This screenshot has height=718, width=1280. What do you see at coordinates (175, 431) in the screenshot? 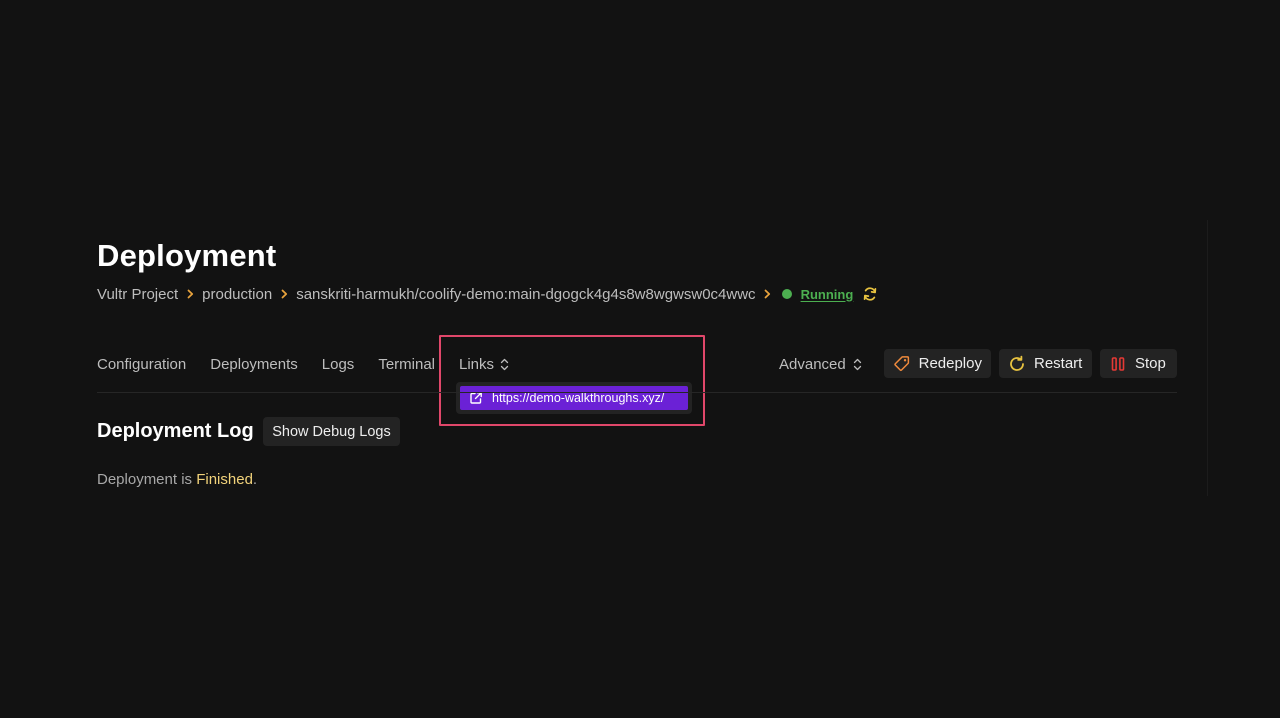
I see `deployment-log-title: Deployment Log` at bounding box center [175, 431].